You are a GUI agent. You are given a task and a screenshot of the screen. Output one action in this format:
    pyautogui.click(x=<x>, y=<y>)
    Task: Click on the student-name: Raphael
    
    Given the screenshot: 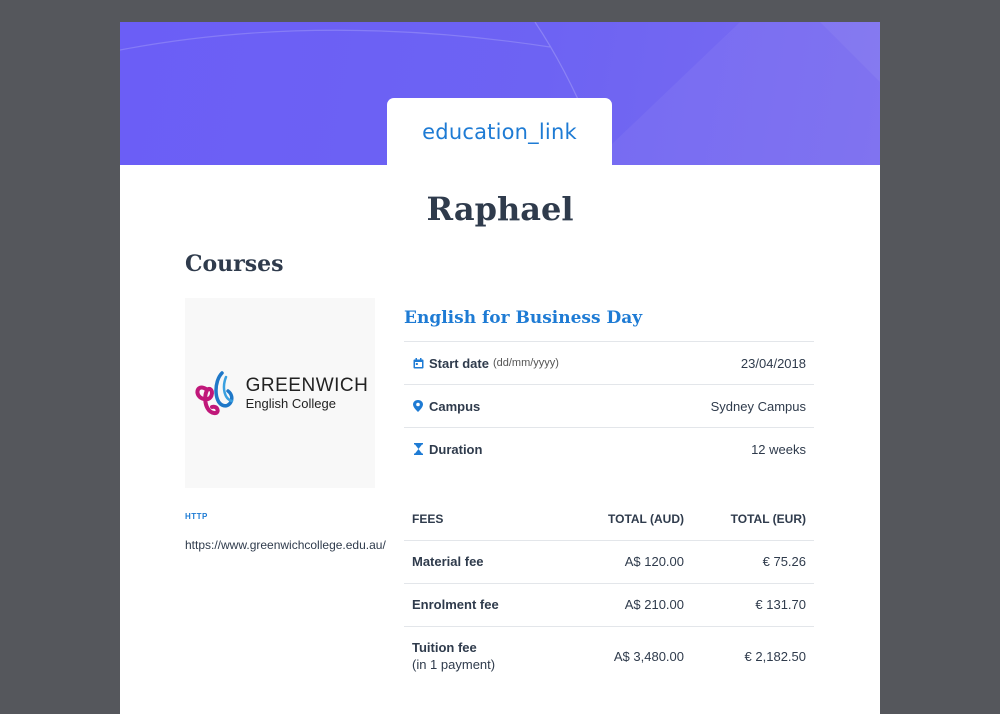 What is the action you would take?
    pyautogui.click(x=500, y=209)
    